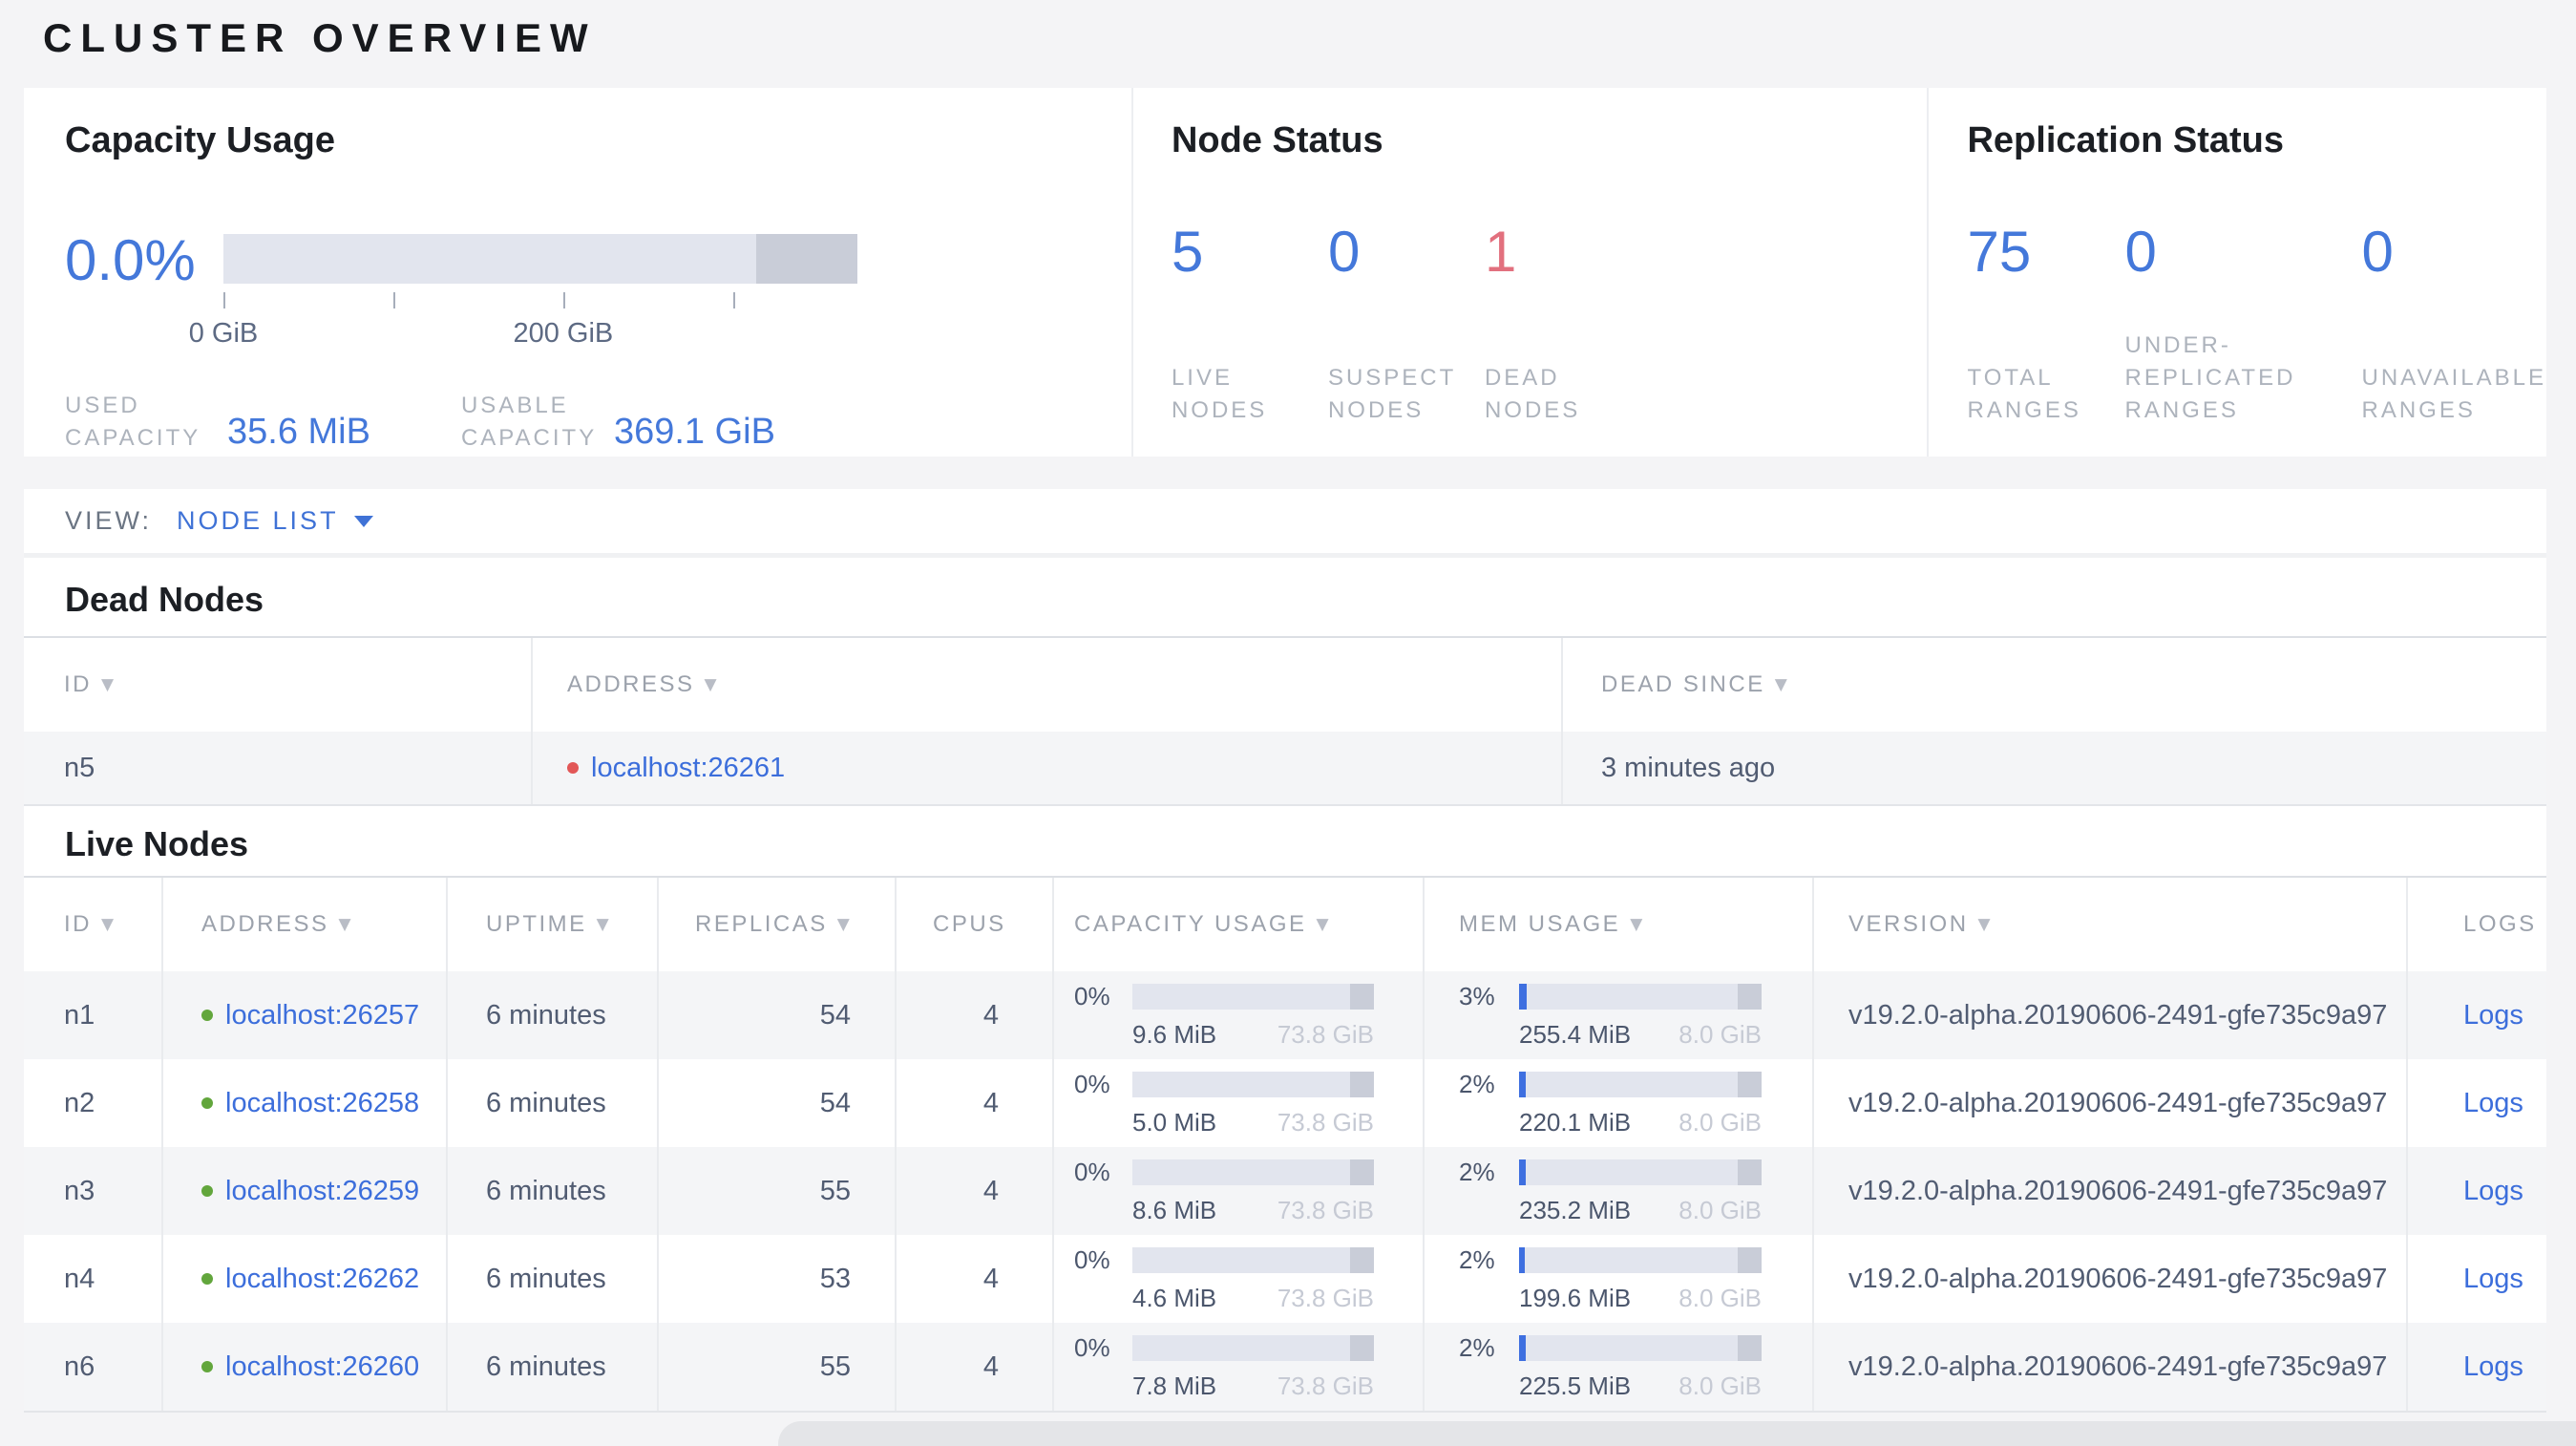 This screenshot has width=2576, height=1446. Describe the element at coordinates (93, 1015) in the screenshot. I see `node-id-cell: n1` at that location.